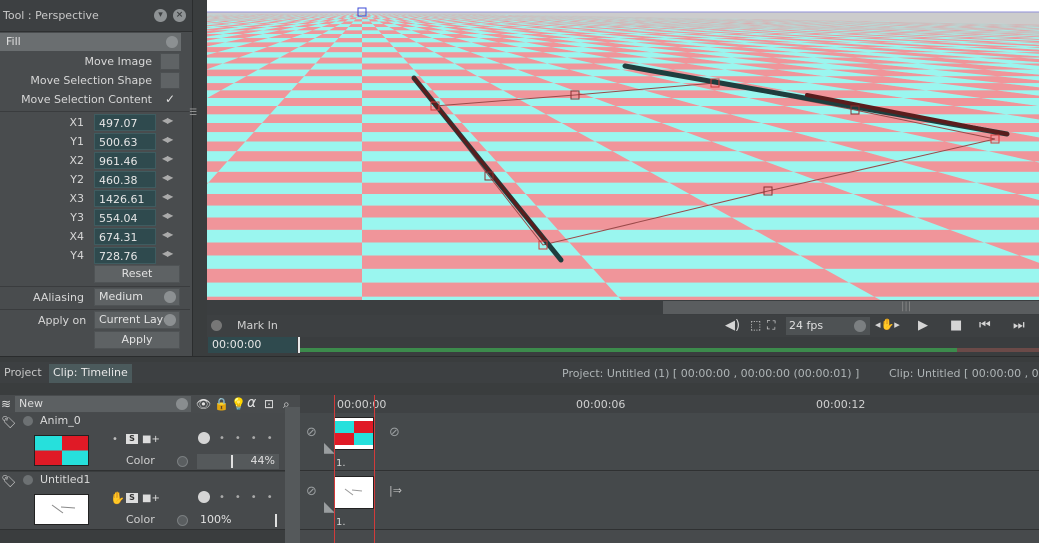  Describe the element at coordinates (103, 404) in the screenshot. I see `new-layer-select: New` at that location.